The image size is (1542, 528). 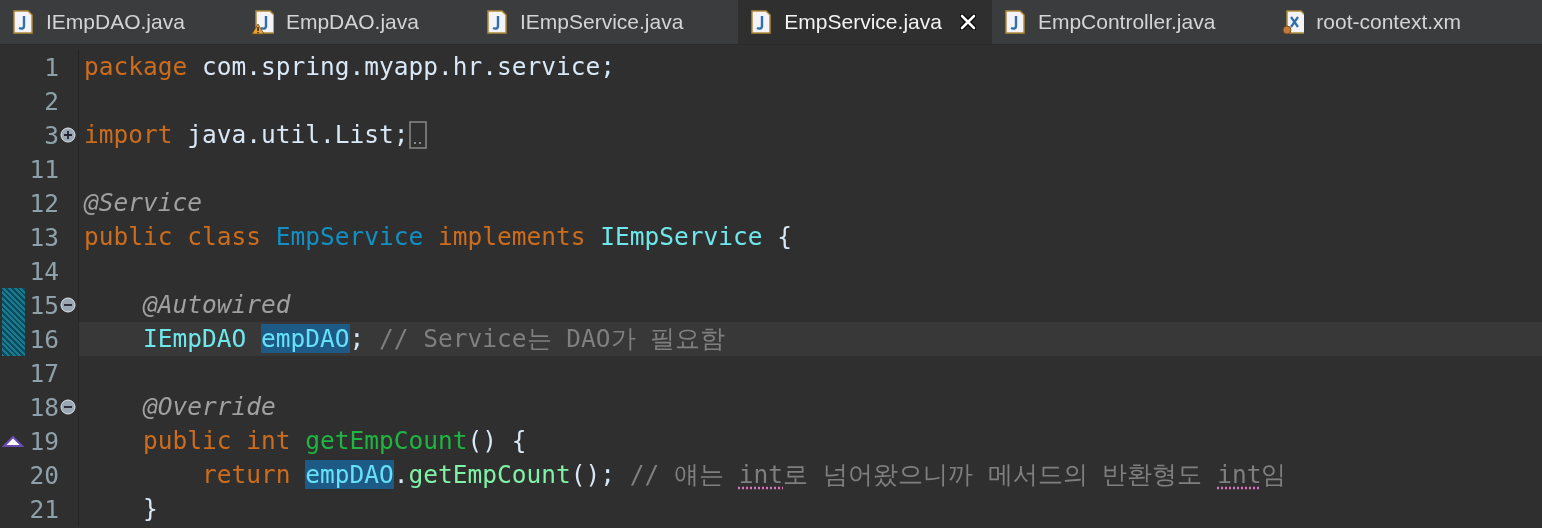 I want to click on xml-file-icon, so click(x=1293, y=22).